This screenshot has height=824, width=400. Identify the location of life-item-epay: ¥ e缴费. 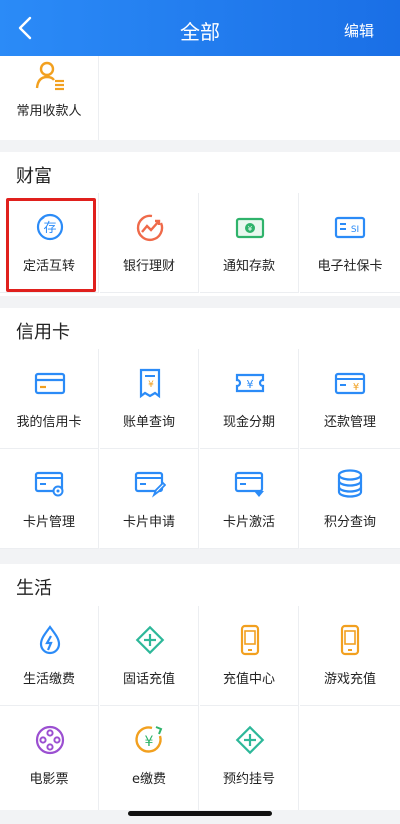
(149, 758).